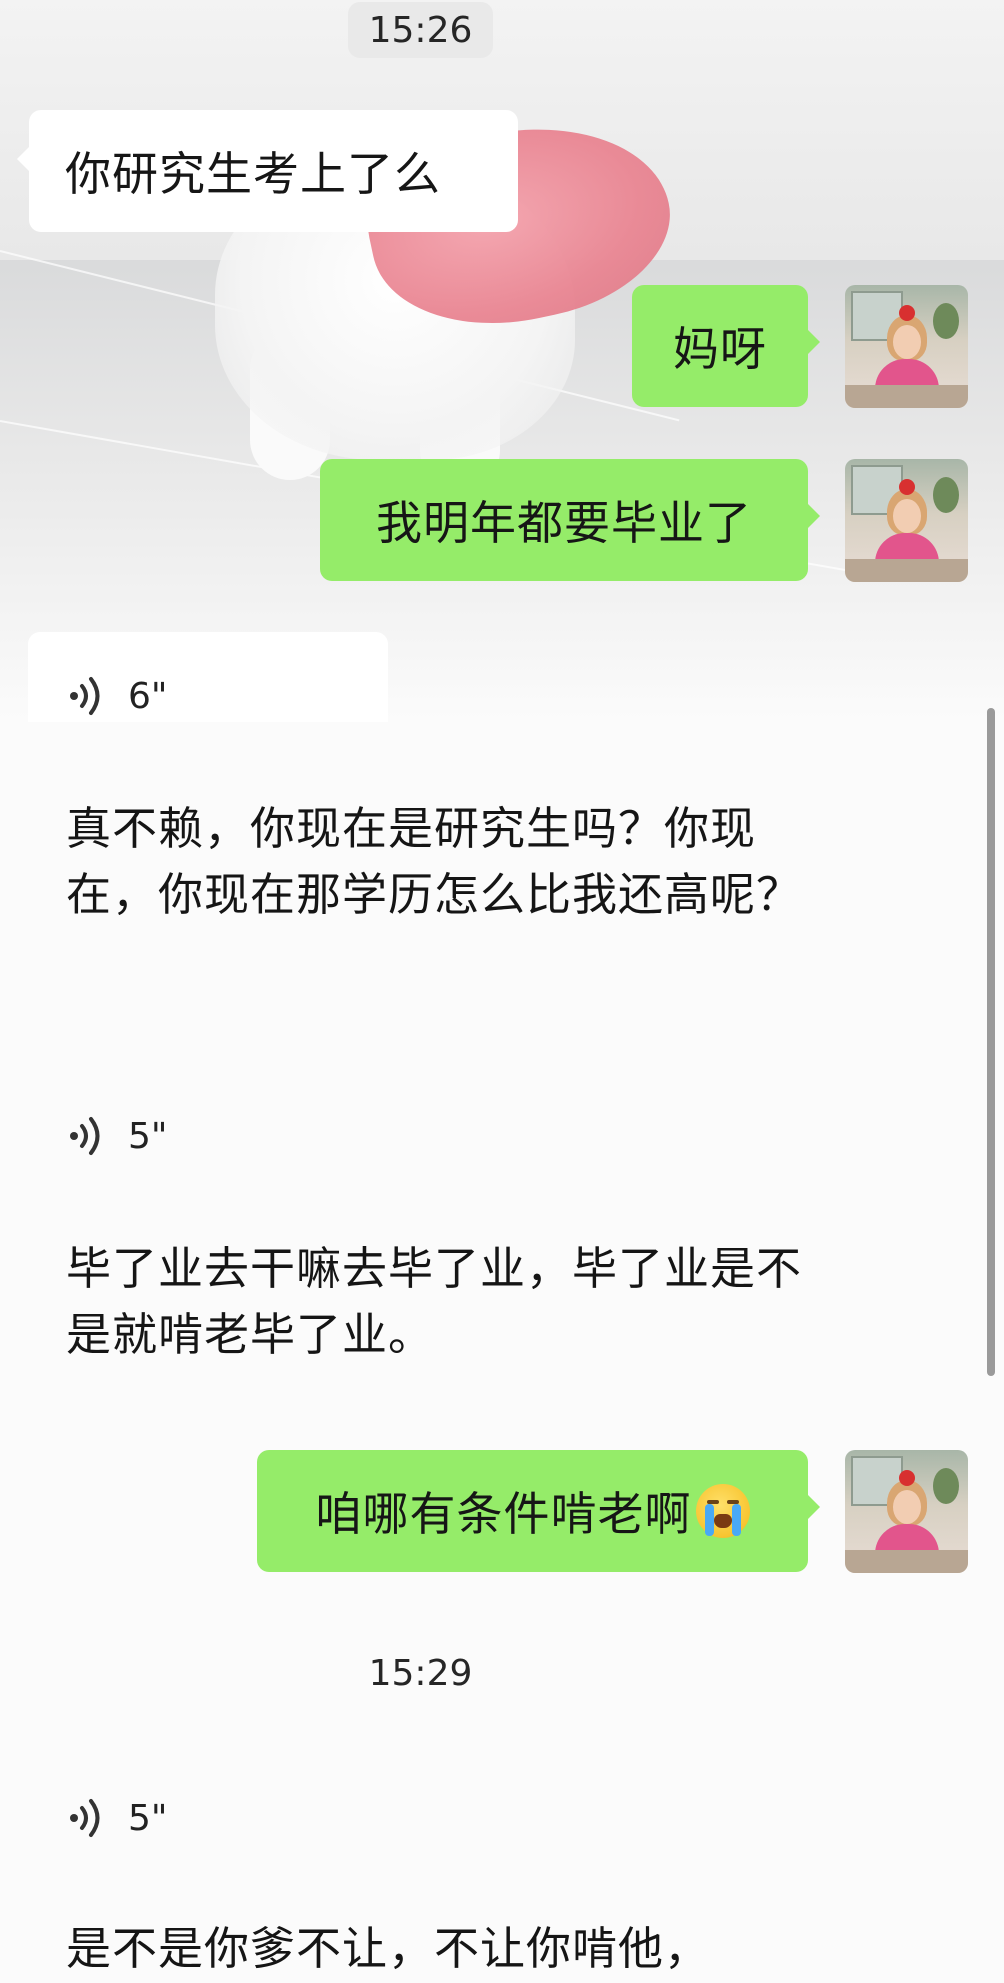 This screenshot has height=1983, width=1004. I want to click on voice-transcript: 真不赖，你现在是研究生吗？你现在，你现在那学历怎么比我还高呢？, so click(434, 861).